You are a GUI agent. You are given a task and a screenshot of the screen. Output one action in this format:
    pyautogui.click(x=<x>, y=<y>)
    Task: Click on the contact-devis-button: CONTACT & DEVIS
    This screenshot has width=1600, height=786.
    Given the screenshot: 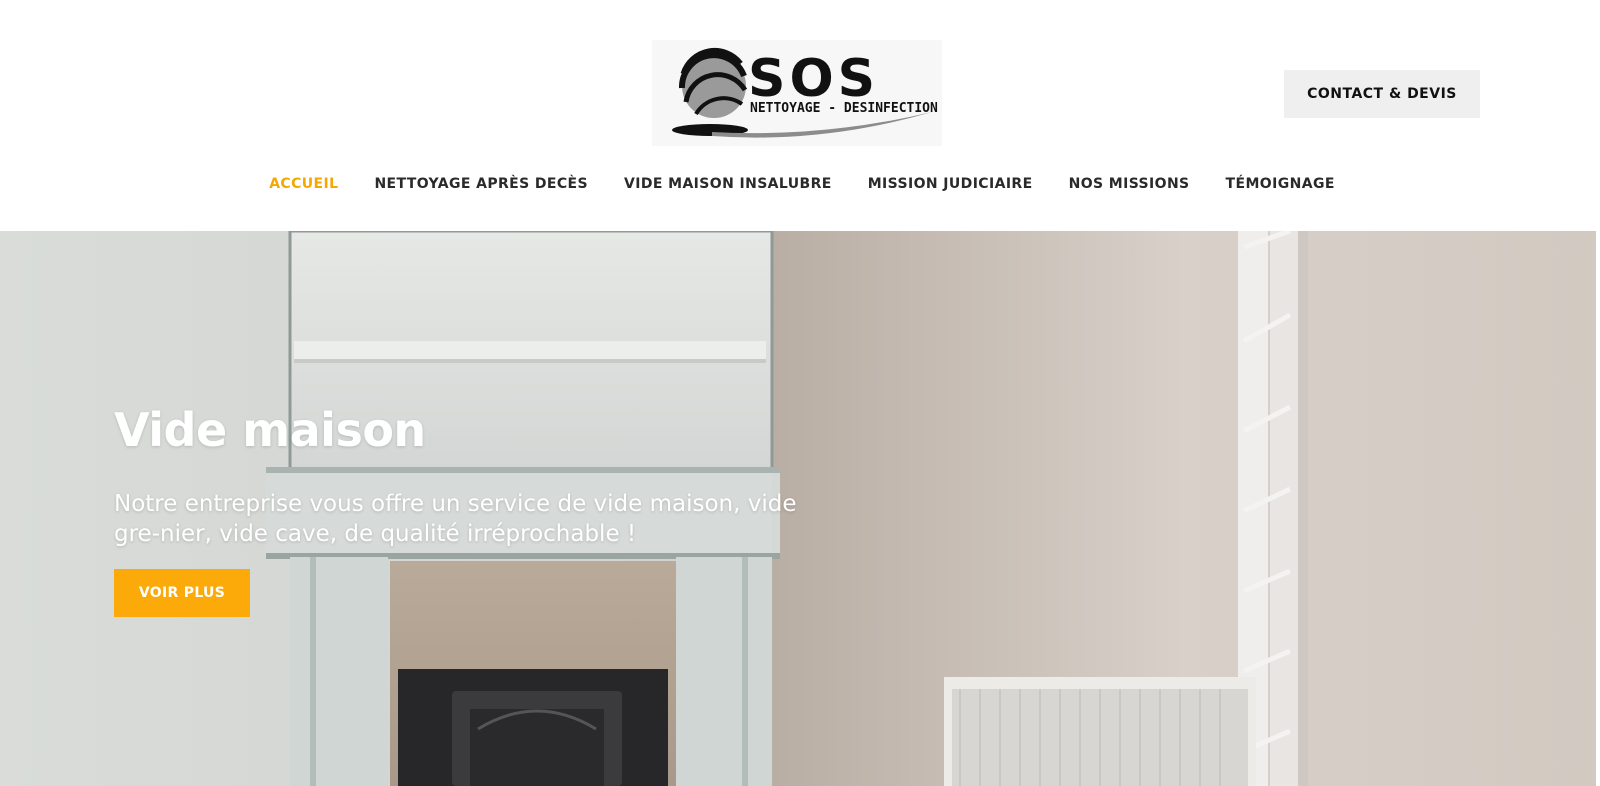 What is the action you would take?
    pyautogui.click(x=1382, y=94)
    